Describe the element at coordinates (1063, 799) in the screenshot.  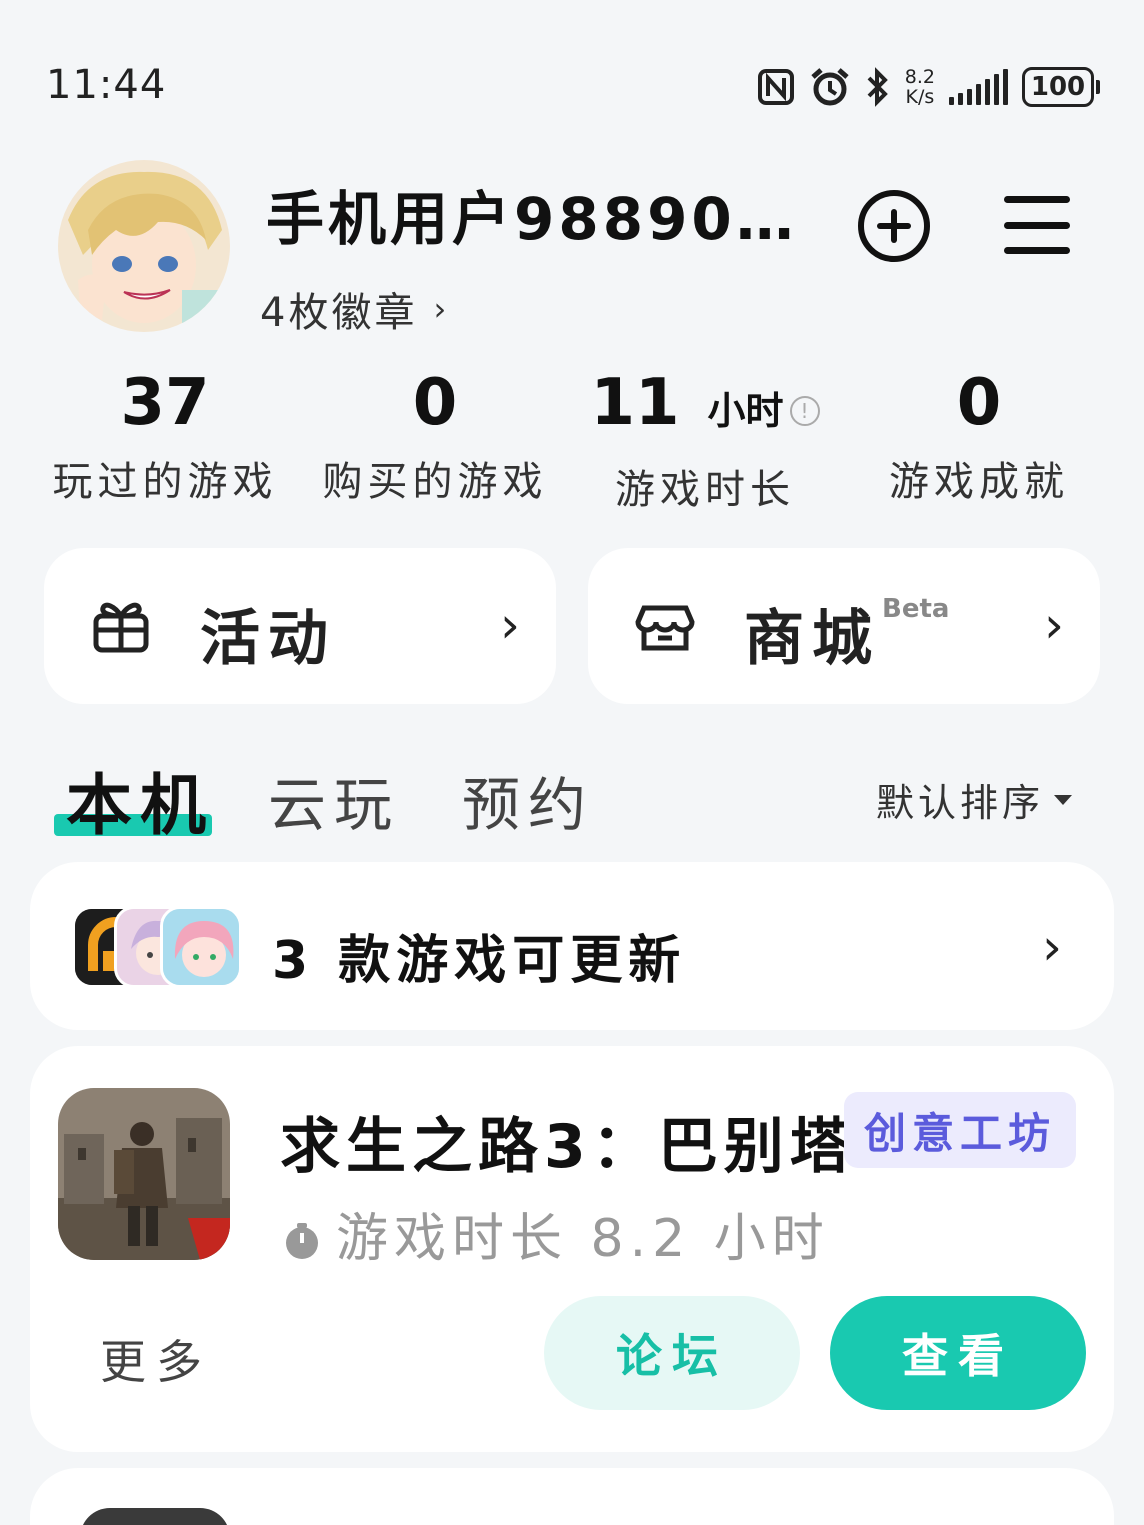
I see `caret-down-icon` at that location.